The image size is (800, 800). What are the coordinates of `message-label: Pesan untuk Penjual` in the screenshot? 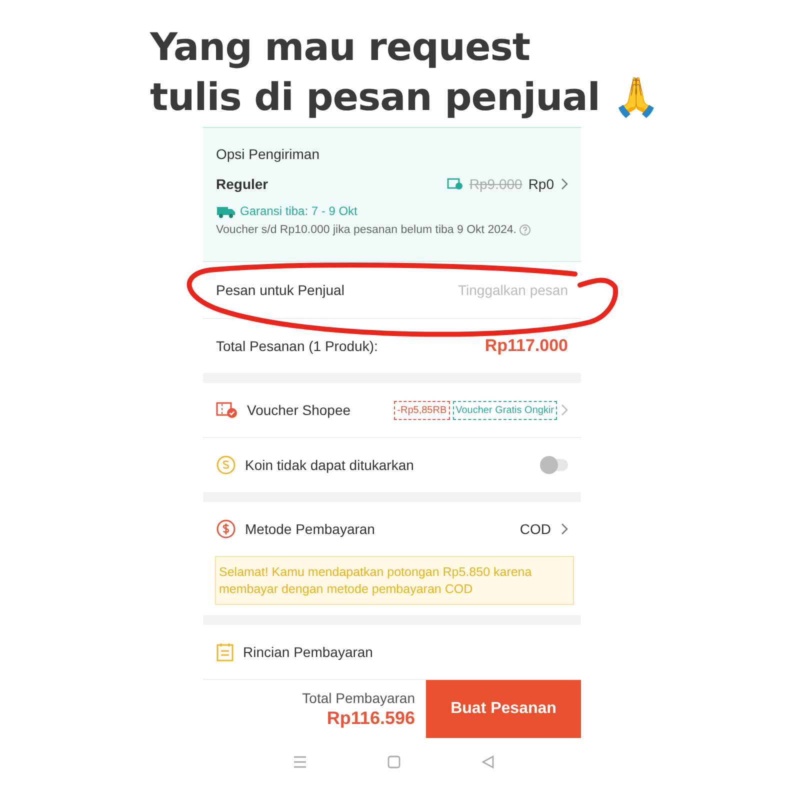 It's located at (280, 290).